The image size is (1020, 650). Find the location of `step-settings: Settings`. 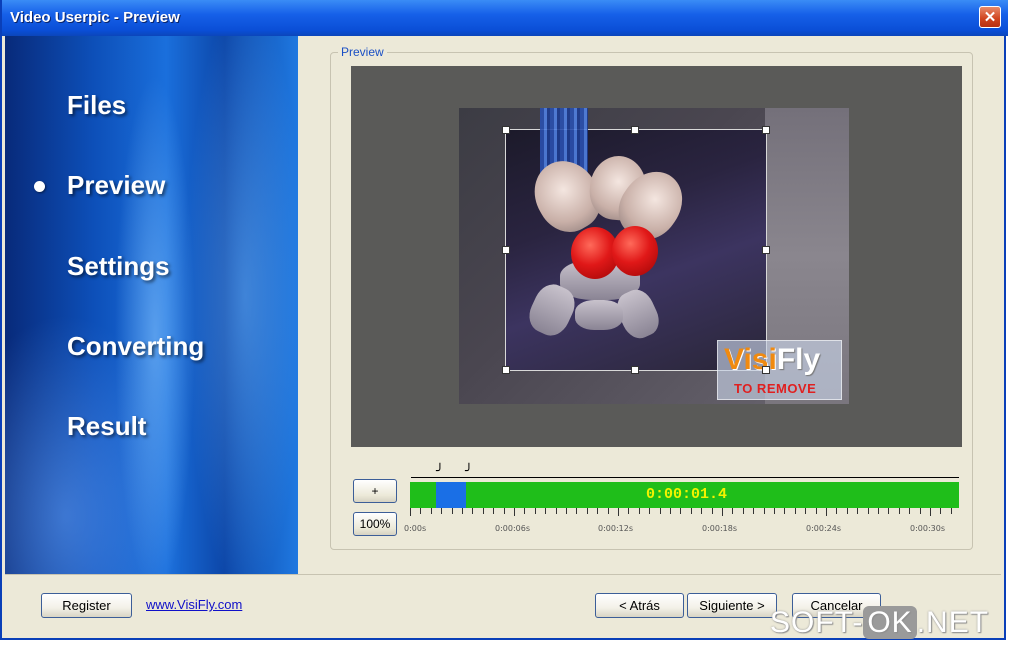

step-settings: Settings is located at coordinates (118, 266).